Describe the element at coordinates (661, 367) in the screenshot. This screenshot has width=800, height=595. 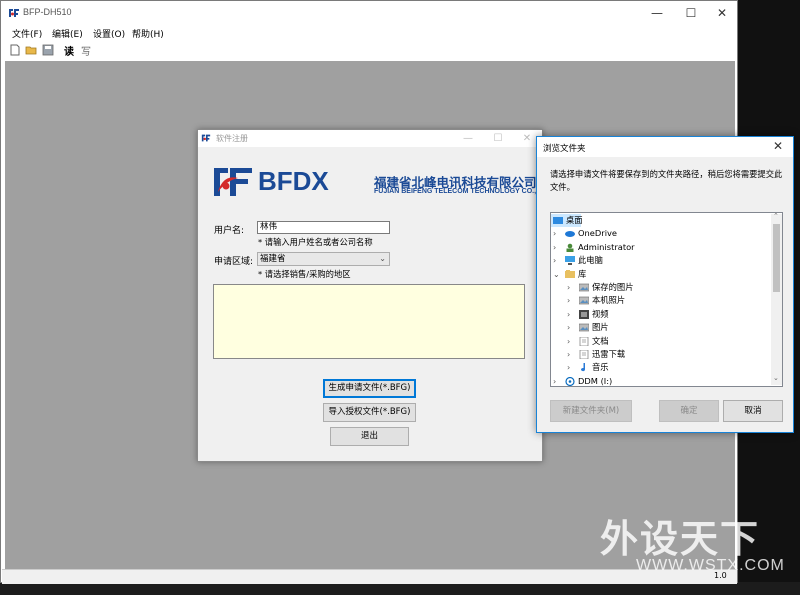
I see `tree-item: › 音乐` at that location.